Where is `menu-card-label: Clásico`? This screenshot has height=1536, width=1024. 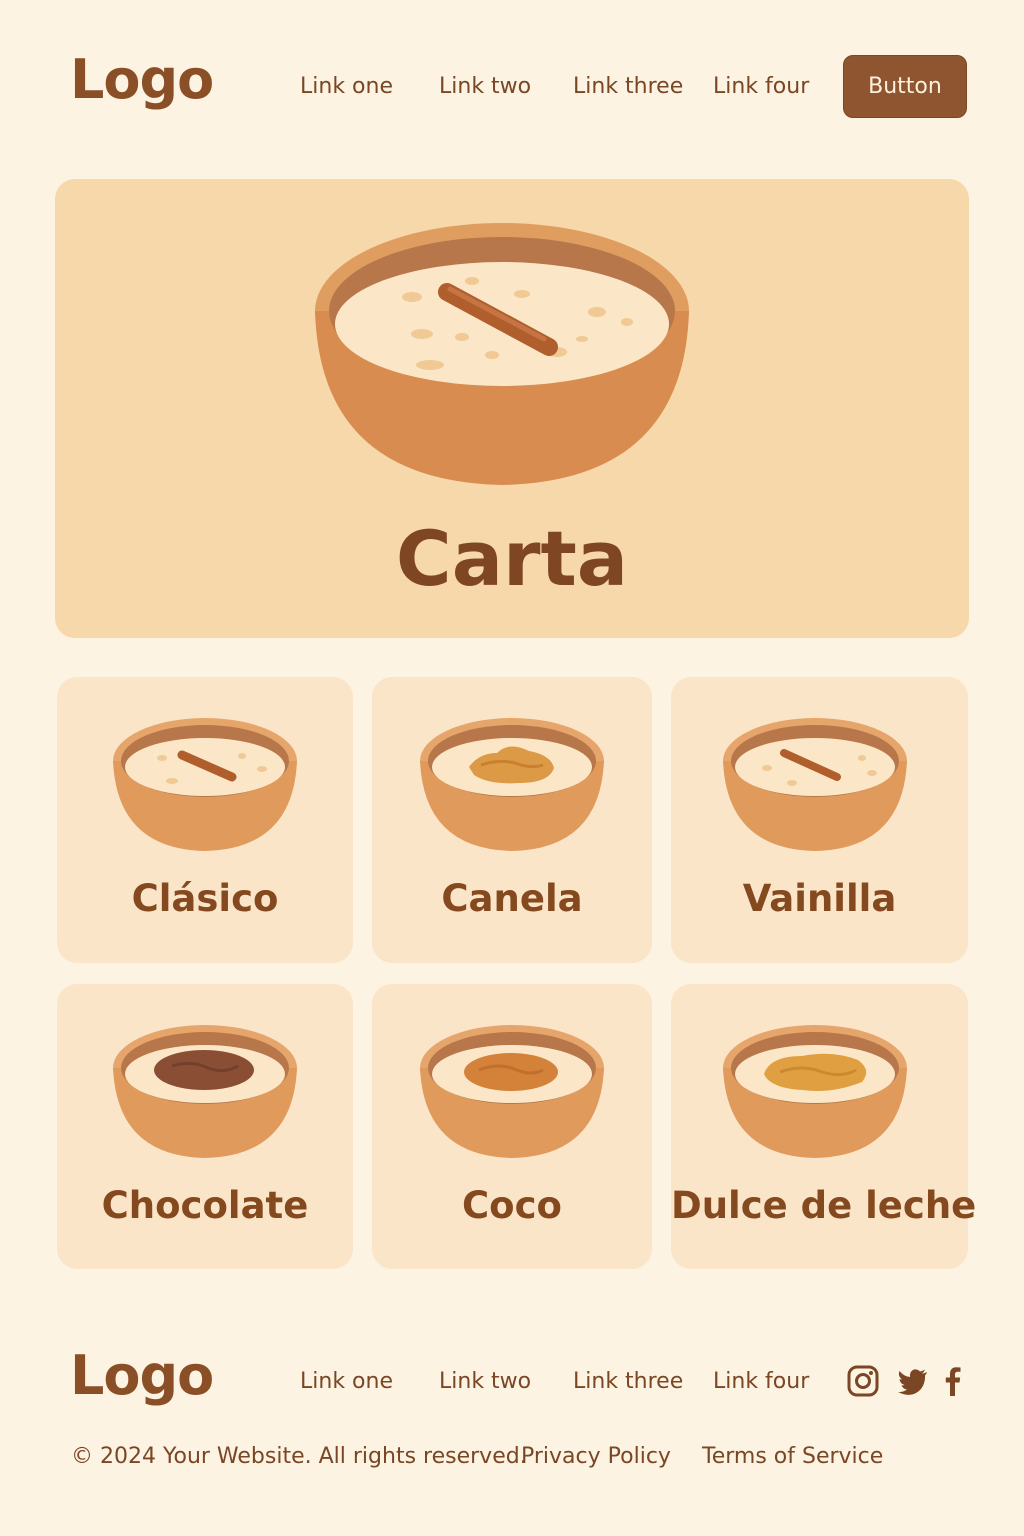
menu-card-label: Clásico is located at coordinates (205, 898).